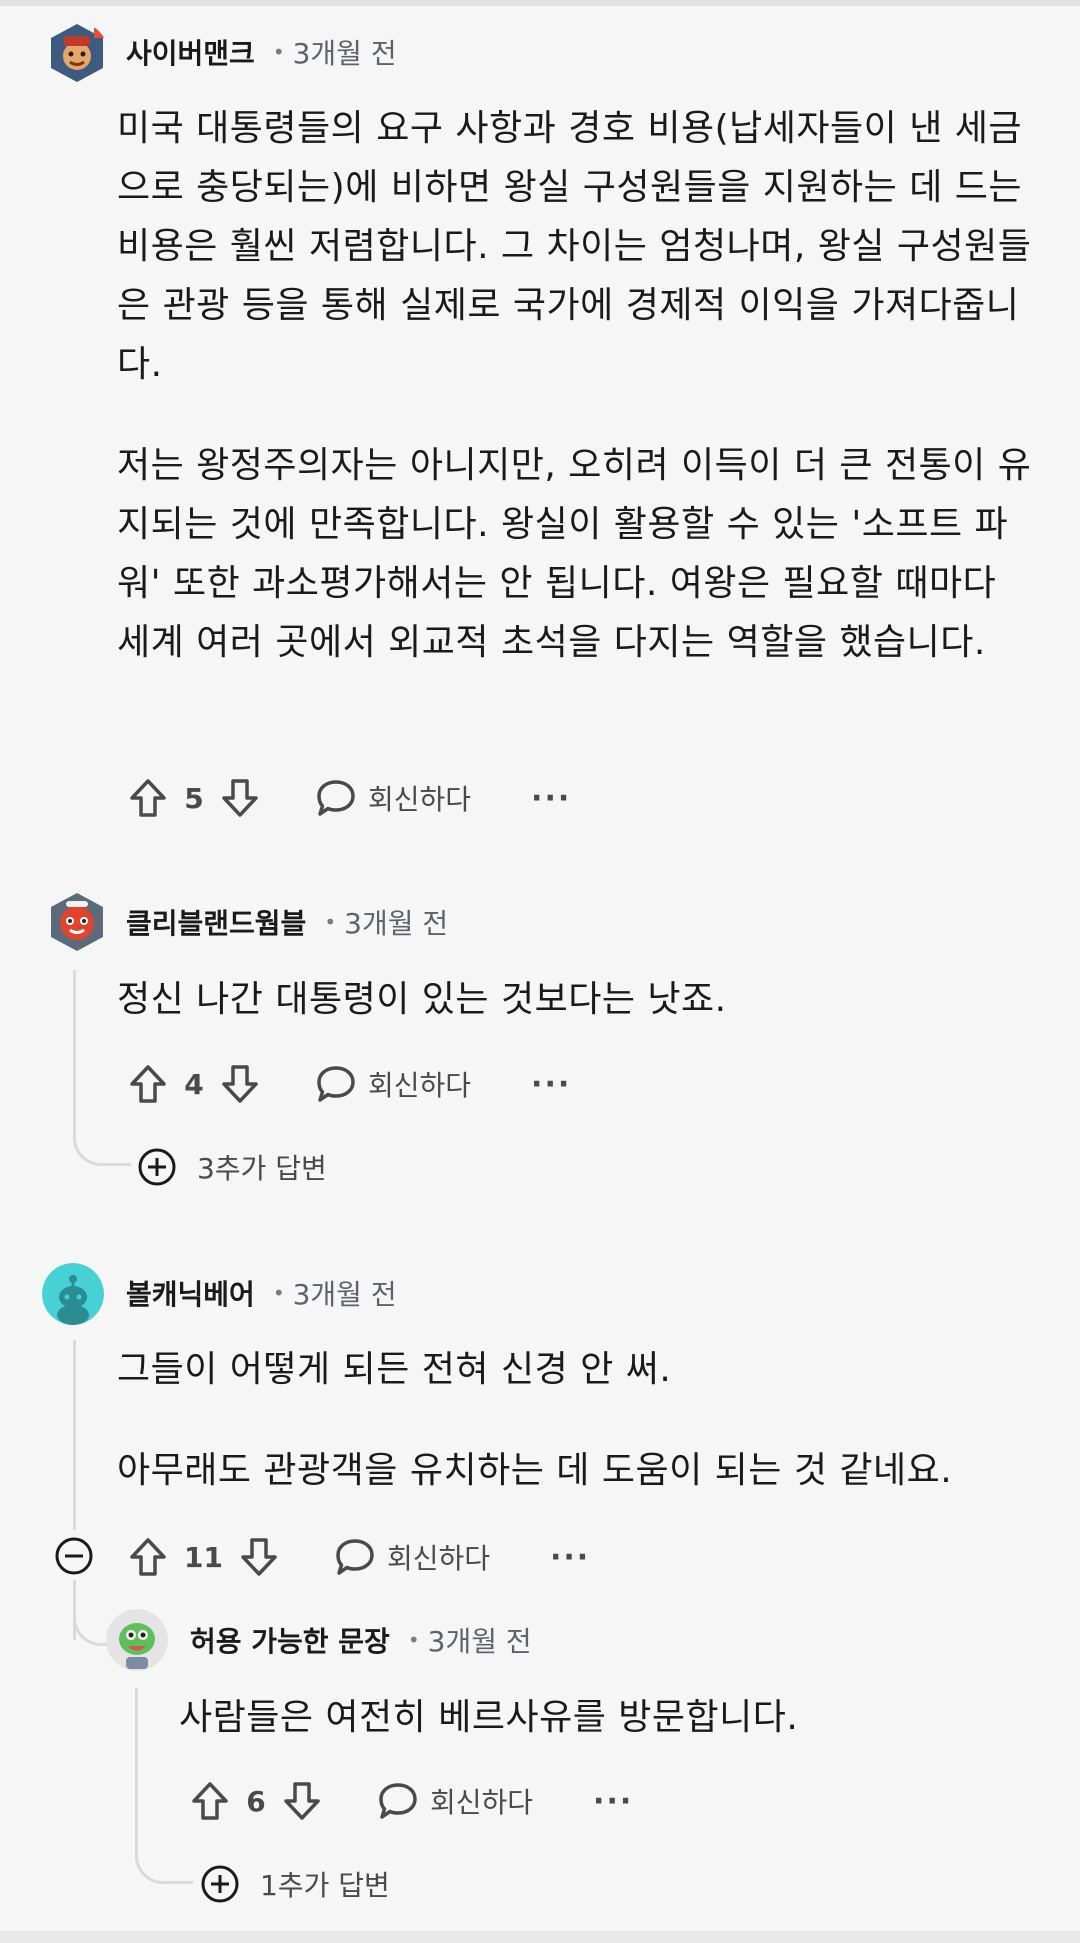 Image resolution: width=1080 pixels, height=1943 pixels. Describe the element at coordinates (325, 1885) in the screenshot. I see `more-replies-label: 1추가 답변` at that location.